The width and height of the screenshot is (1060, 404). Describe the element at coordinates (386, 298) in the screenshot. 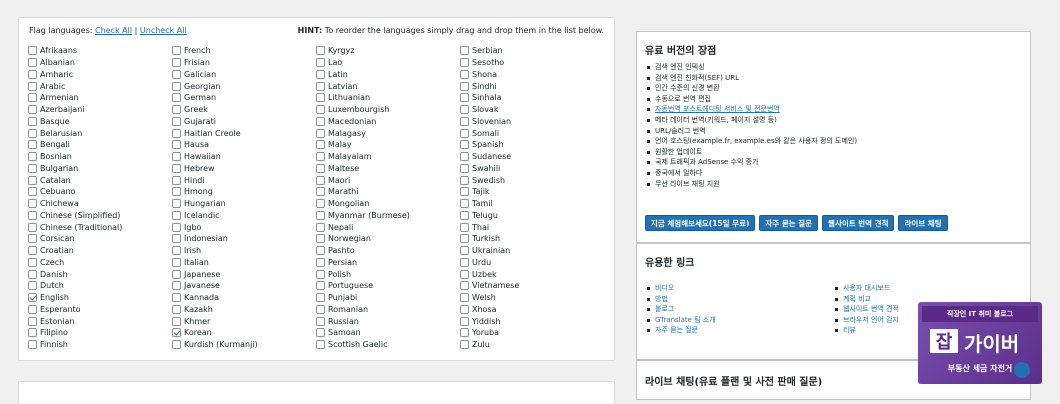

I see `language-option: Punjabi` at that location.